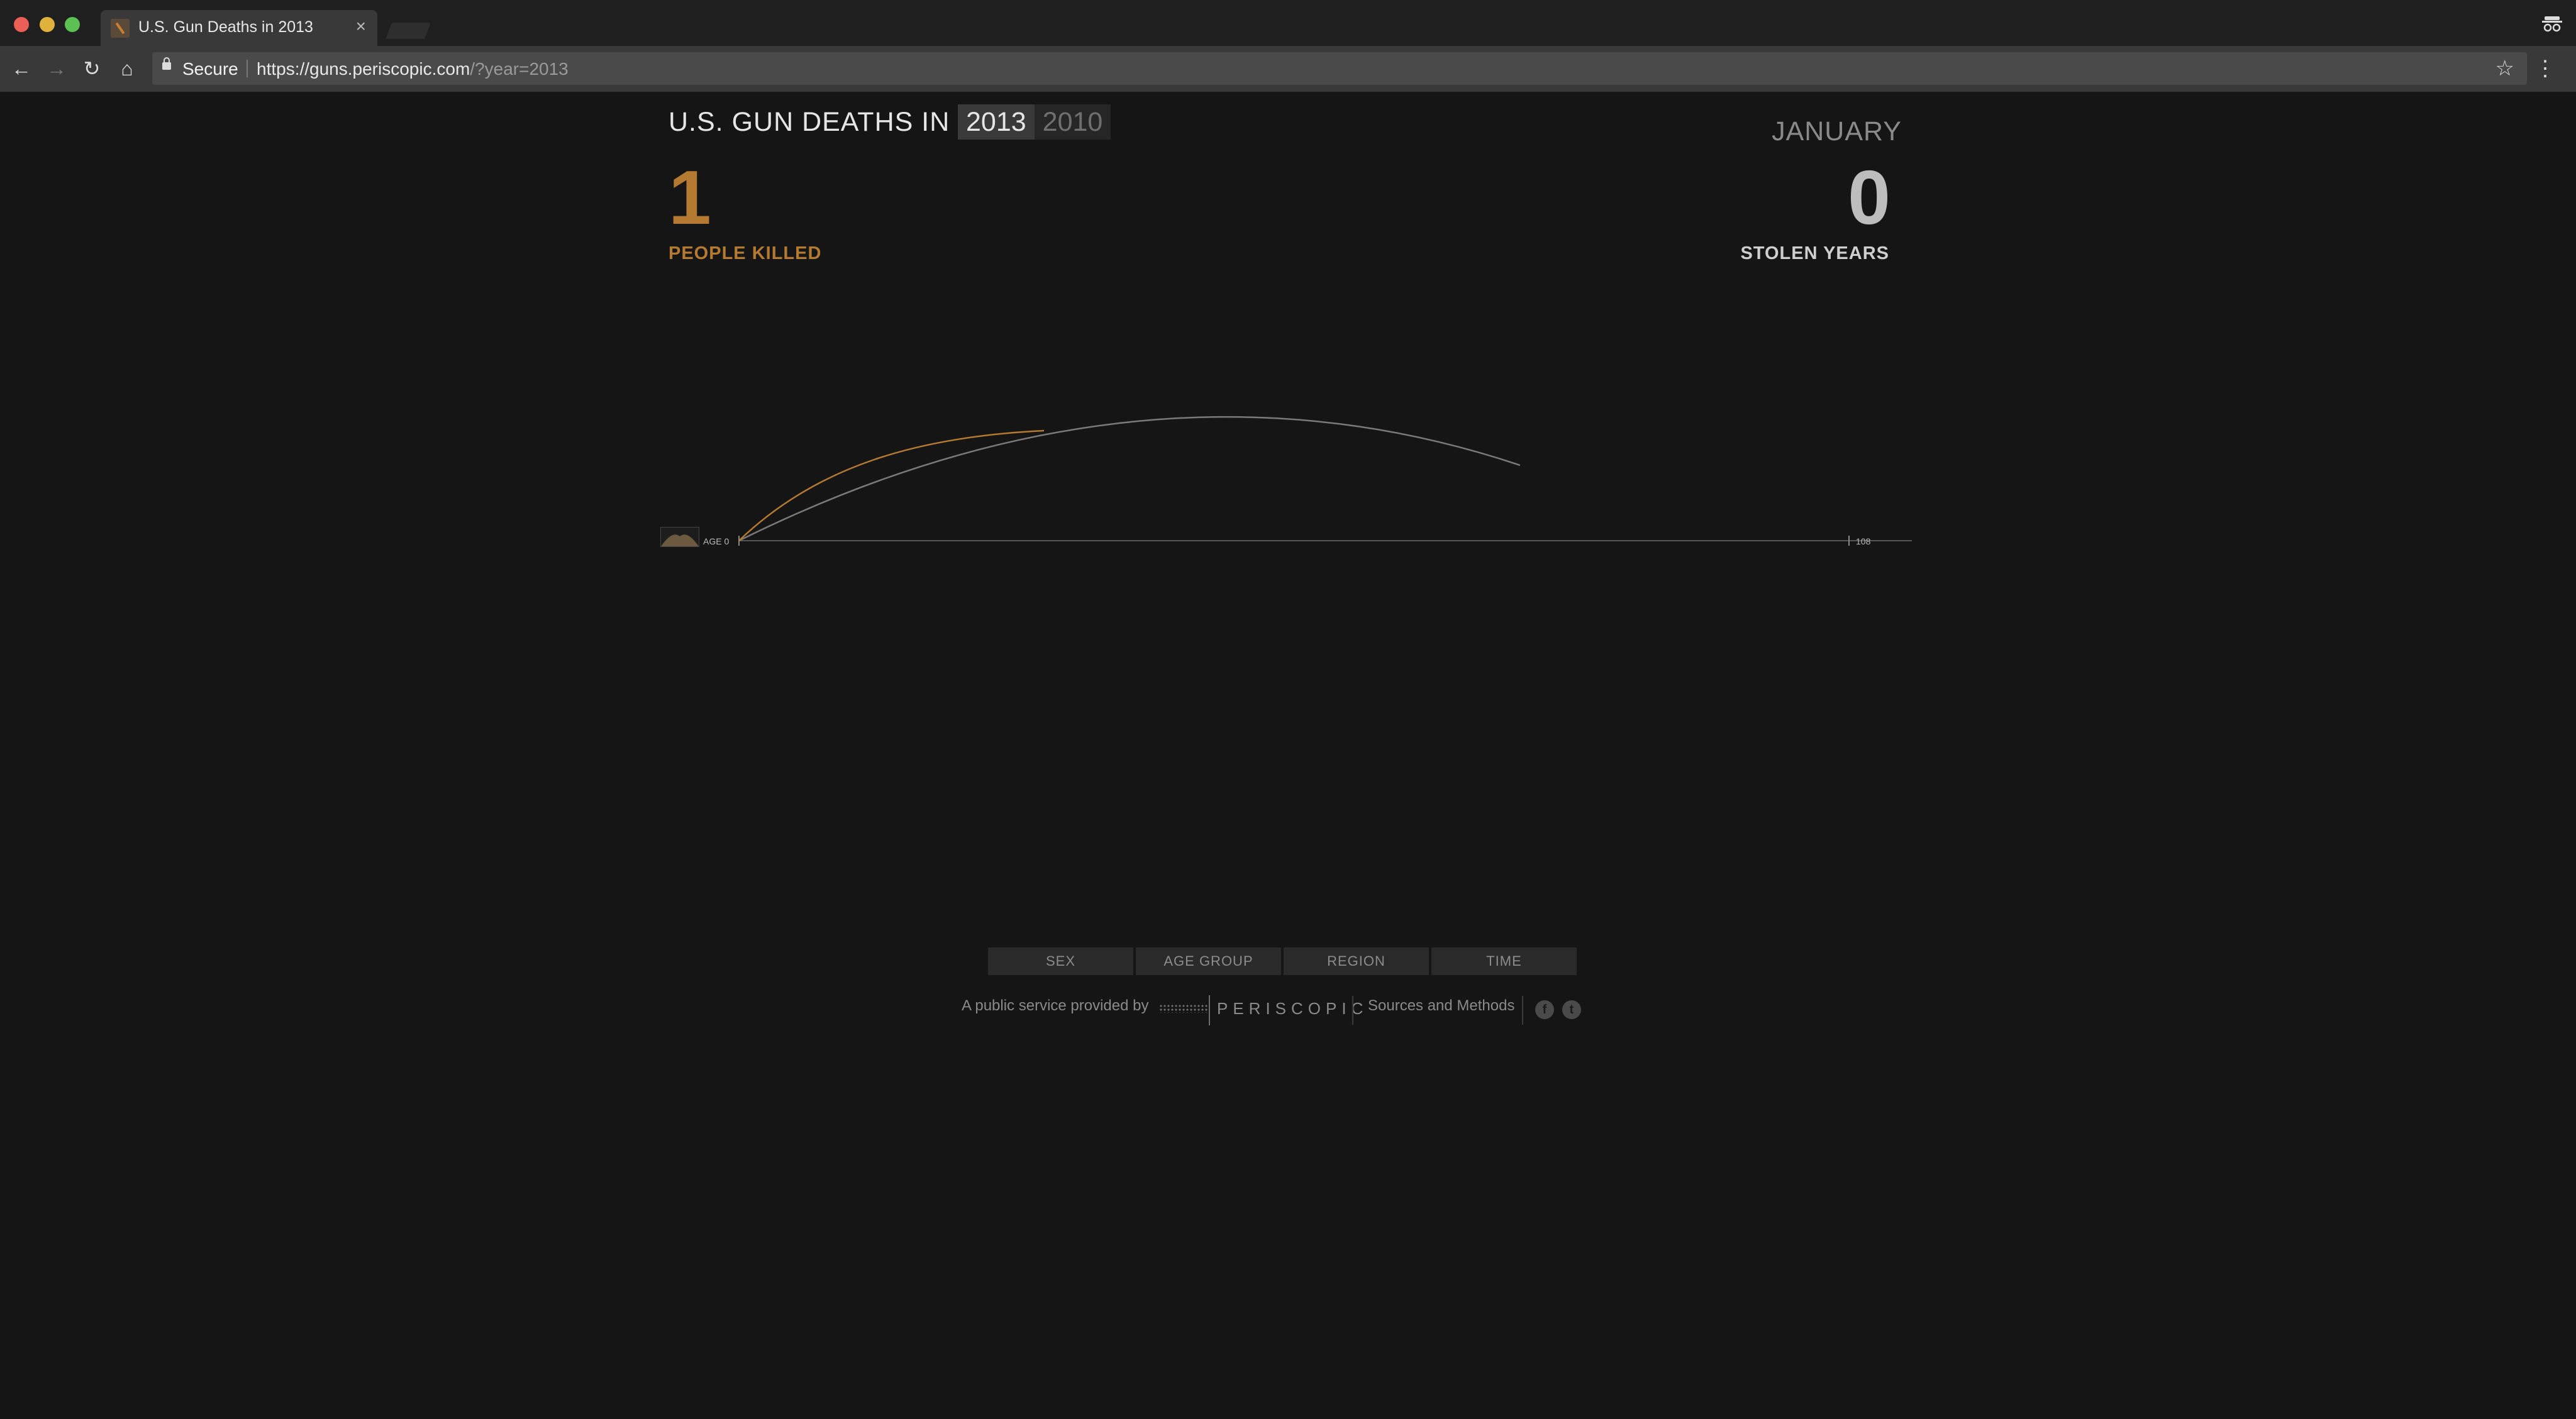  What do you see at coordinates (225, 27) in the screenshot?
I see `tab-title: U.S. Gun Deaths in 2013` at bounding box center [225, 27].